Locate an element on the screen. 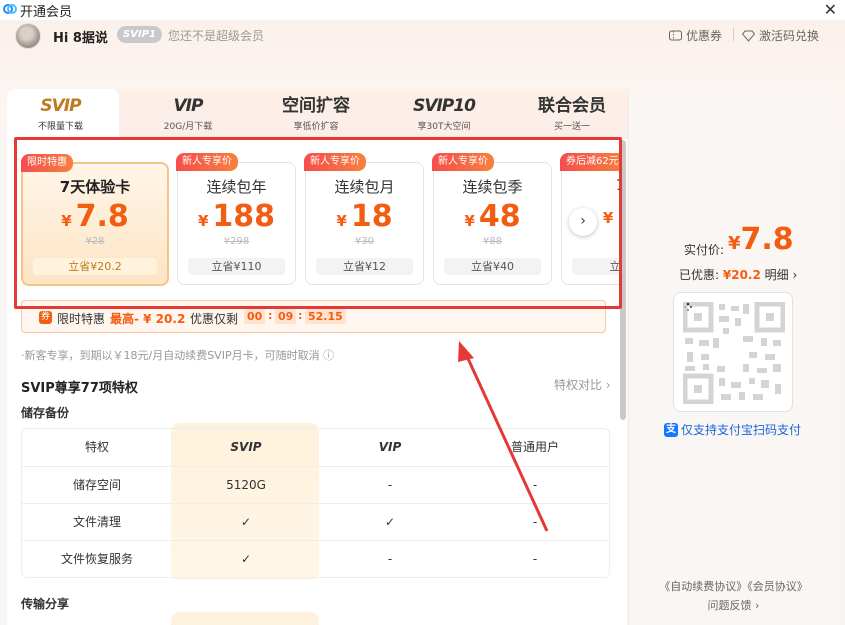 This screenshot has height=625, width=845. plan-price: ¥188 is located at coordinates (236, 217).